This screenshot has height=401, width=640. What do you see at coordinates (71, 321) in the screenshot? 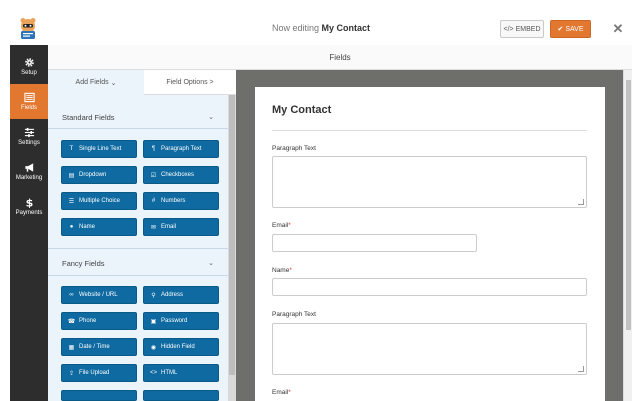
I see `phone-icon: ☎` at bounding box center [71, 321].